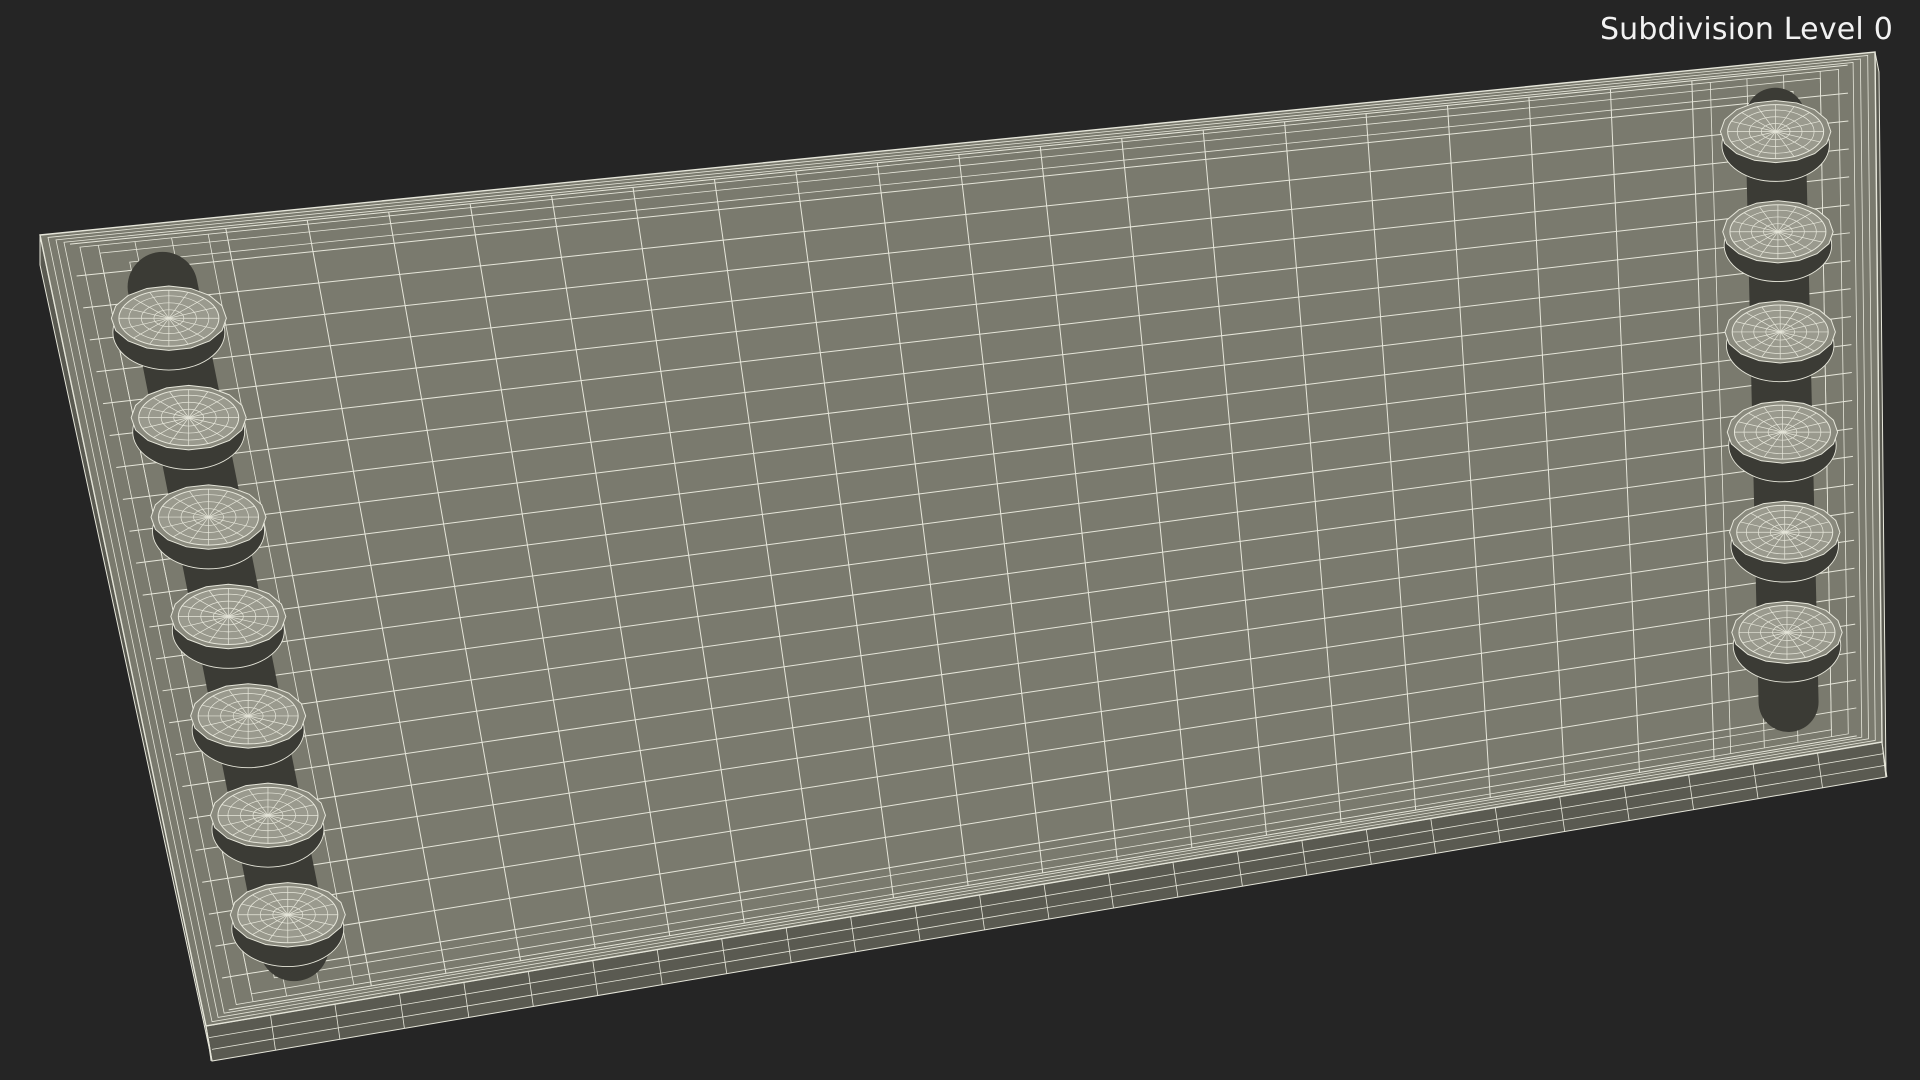  What do you see at coordinates (1746, 29) in the screenshot?
I see `subdivision-level-label: Subdivision Level 0` at bounding box center [1746, 29].